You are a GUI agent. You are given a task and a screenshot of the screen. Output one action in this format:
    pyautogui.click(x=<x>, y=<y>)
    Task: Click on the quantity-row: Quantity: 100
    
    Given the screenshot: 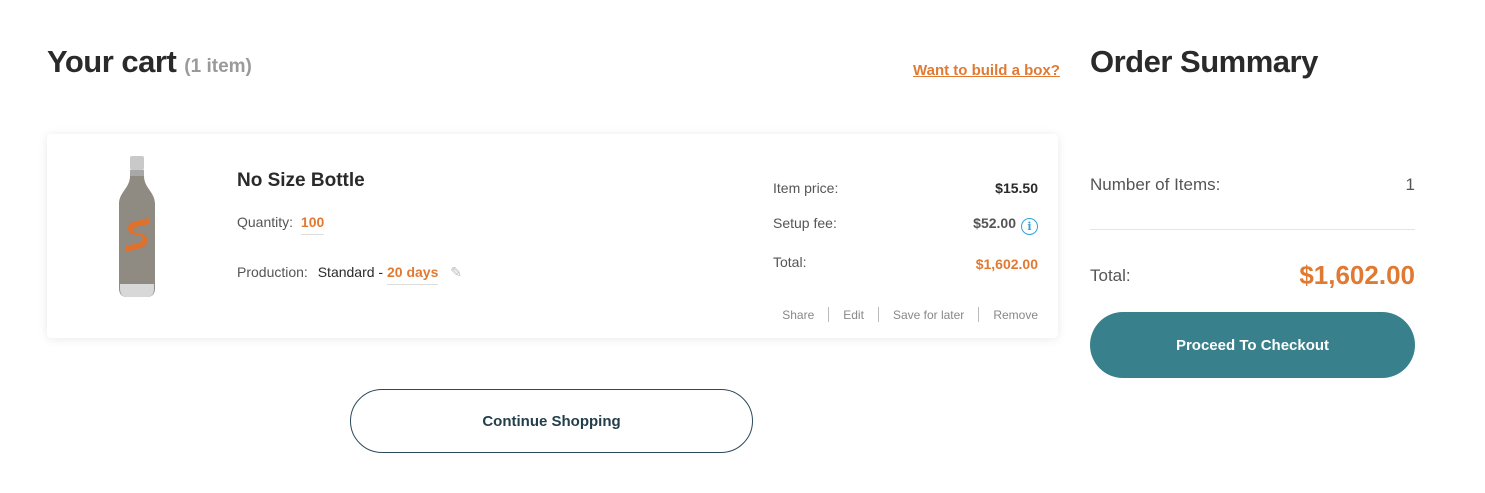 What is the action you would take?
    pyautogui.click(x=281, y=224)
    